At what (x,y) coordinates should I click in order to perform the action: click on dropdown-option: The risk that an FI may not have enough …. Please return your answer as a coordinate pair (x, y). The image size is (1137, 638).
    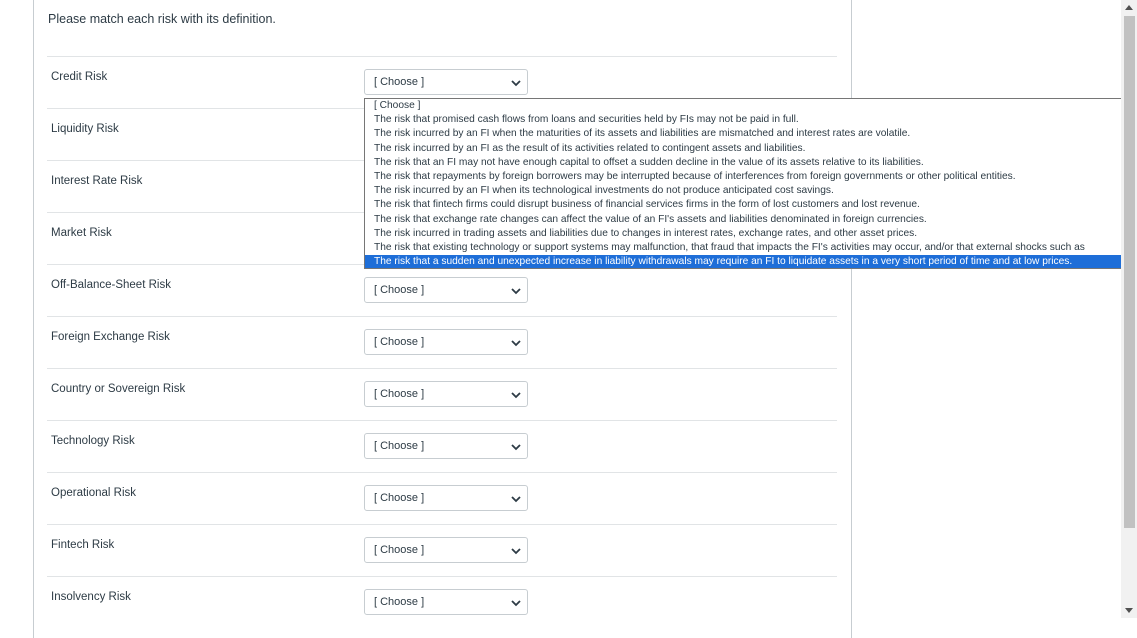
    Looking at the image, I should click on (751, 163).